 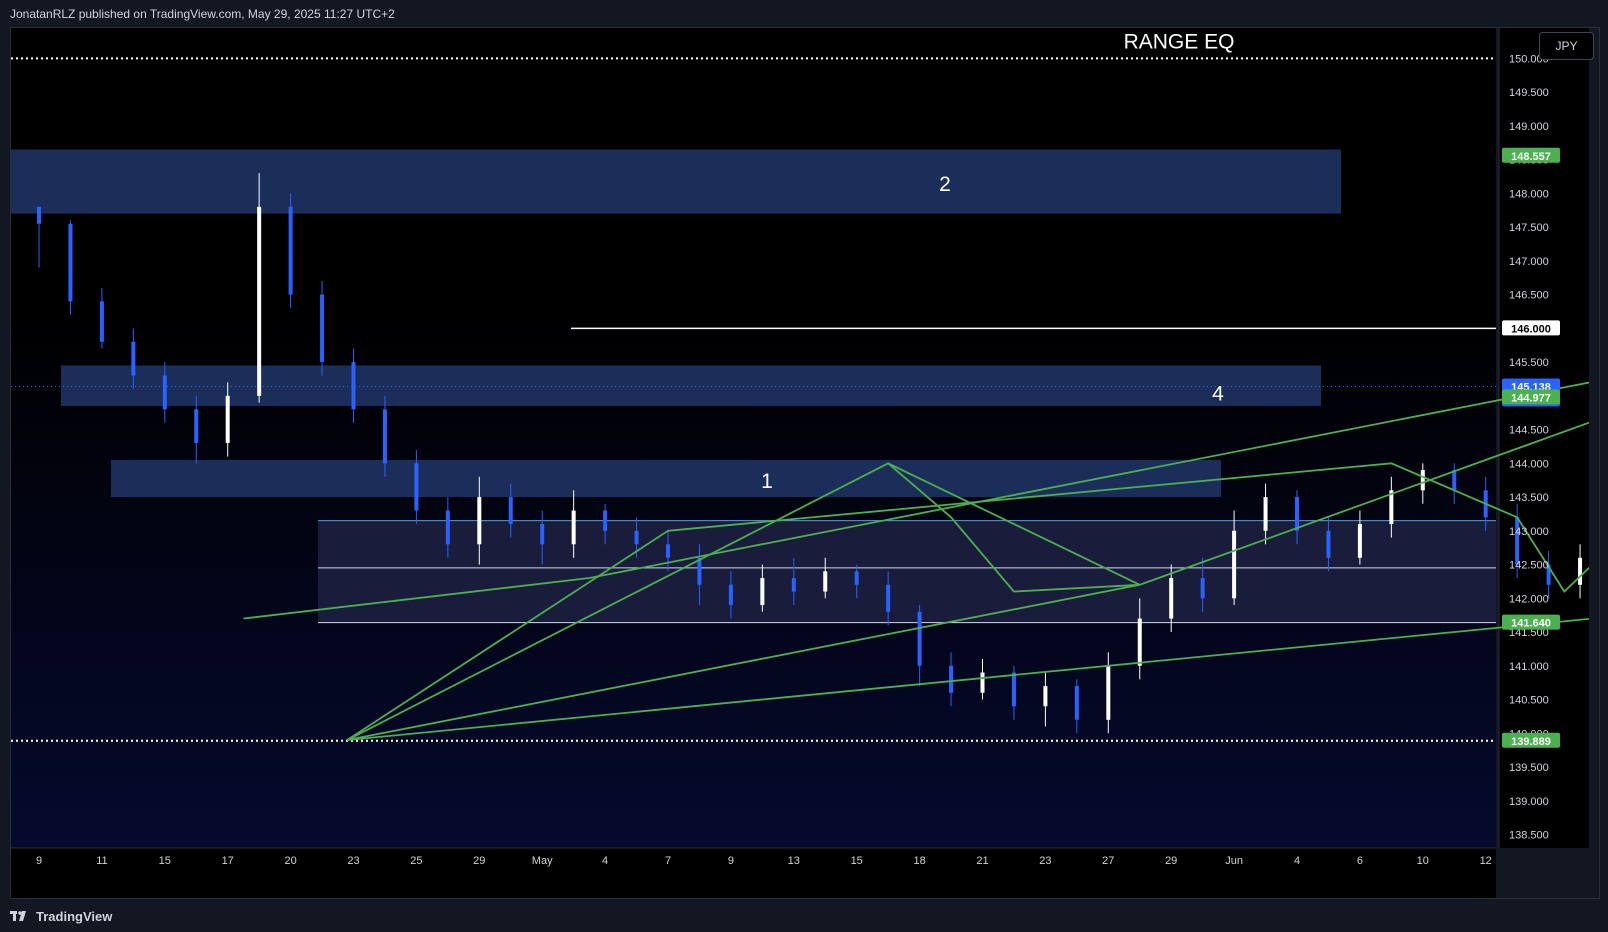 What do you see at coordinates (1108, 861) in the screenshot?
I see `x-tick-label: 27` at bounding box center [1108, 861].